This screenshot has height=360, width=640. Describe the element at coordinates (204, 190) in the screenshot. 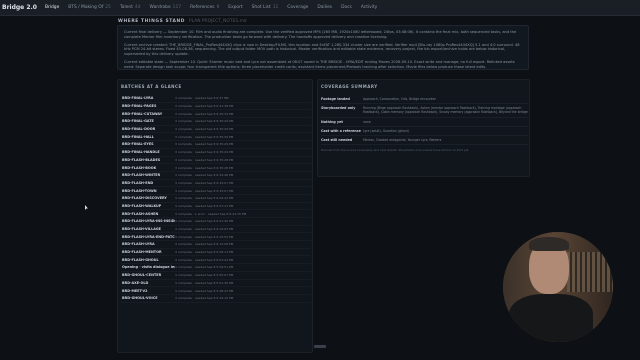

I see `batch-status: 3 complete · needed Sep 8 6:33:07 PM` at that location.